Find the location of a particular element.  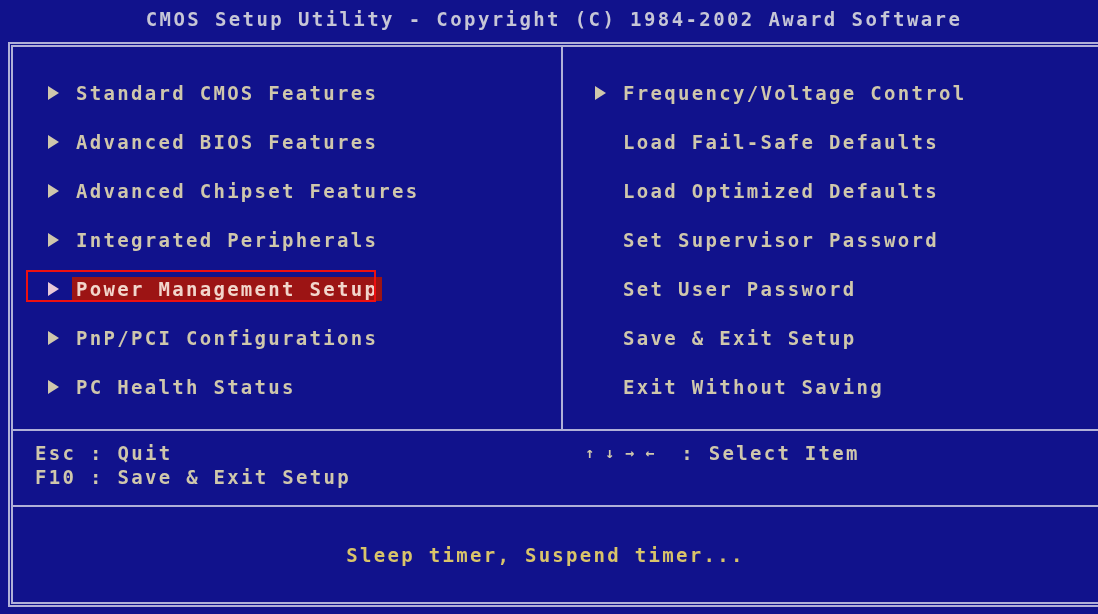

menu-item: PnP/PCI Configurations is located at coordinates (227, 337).